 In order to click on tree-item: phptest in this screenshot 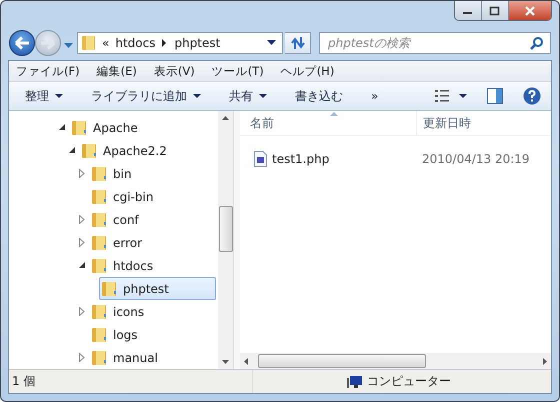, I will do `click(157, 288)`.